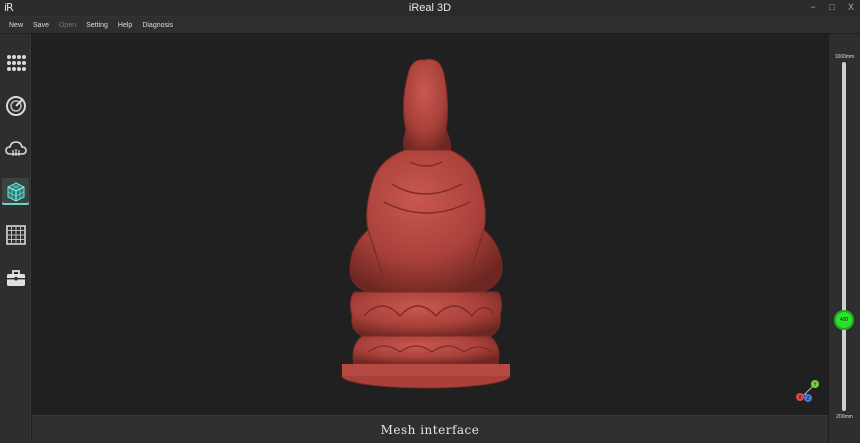 This screenshot has height=443, width=860. I want to click on status-bar: Mesh interface, so click(430, 429).